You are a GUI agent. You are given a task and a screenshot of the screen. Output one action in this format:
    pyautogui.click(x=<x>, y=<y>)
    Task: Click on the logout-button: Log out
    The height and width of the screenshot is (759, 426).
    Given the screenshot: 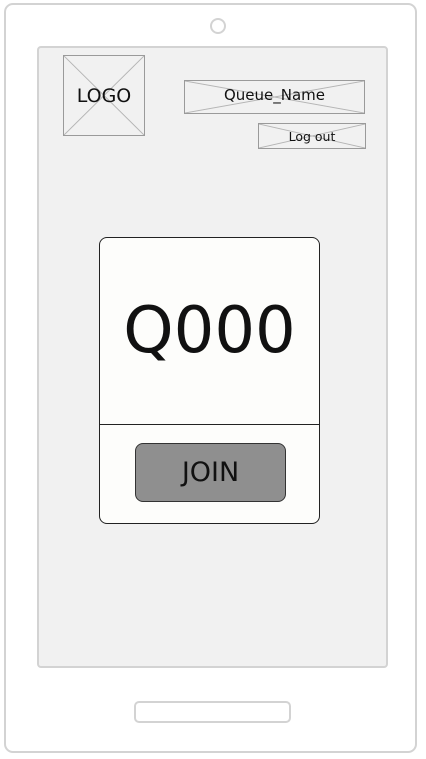 What is the action you would take?
    pyautogui.click(x=312, y=136)
    